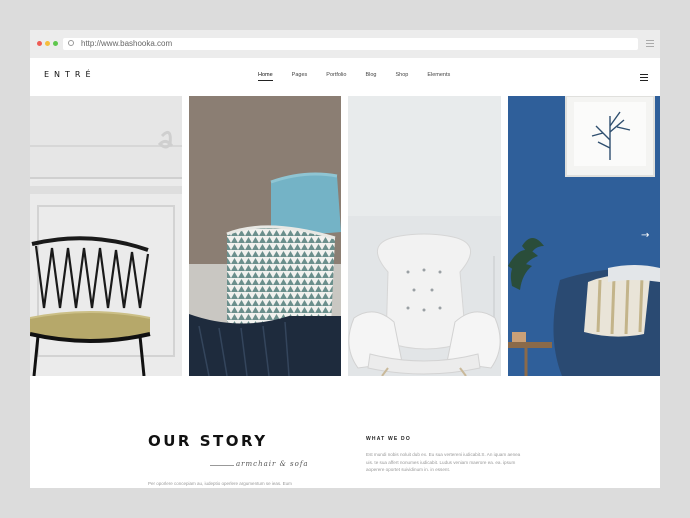 The width and height of the screenshot is (690, 518). I want to click on maximize-dot, so click(55, 43).